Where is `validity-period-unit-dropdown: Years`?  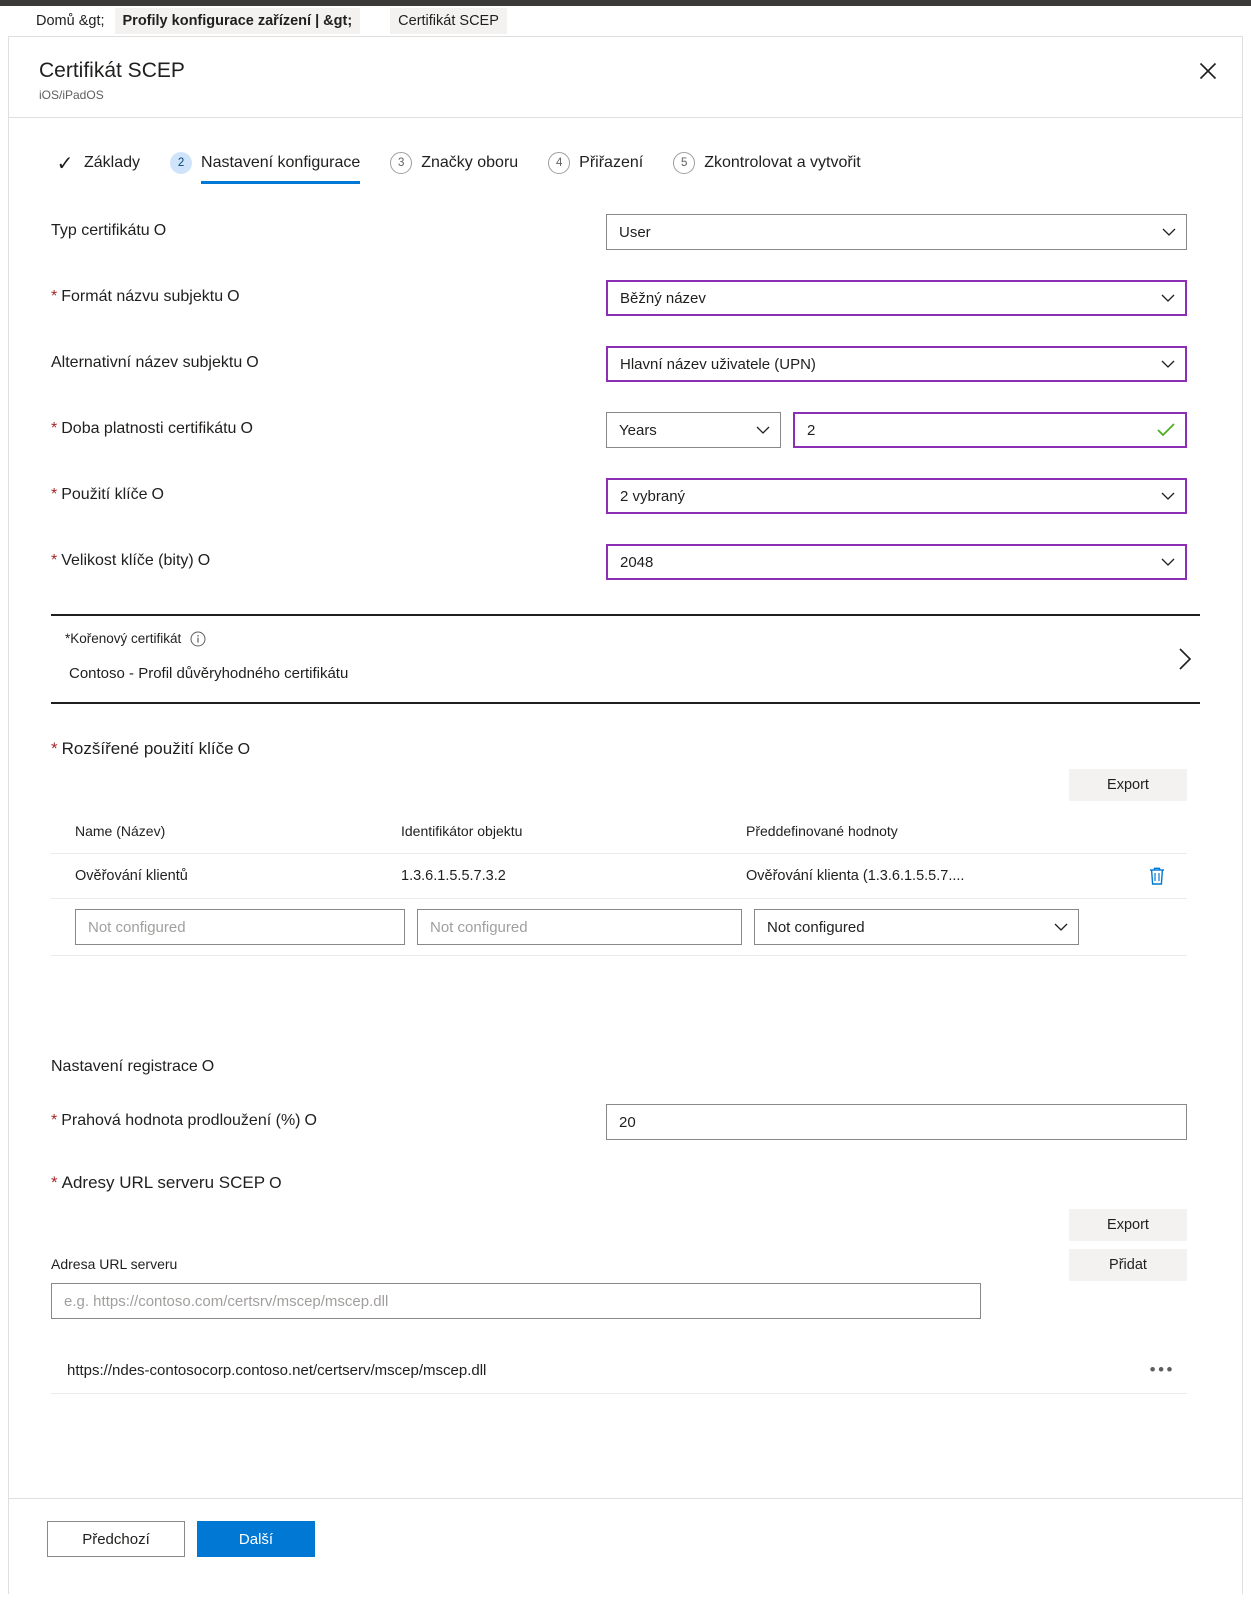
validity-period-unit-dropdown: Years is located at coordinates (693, 430).